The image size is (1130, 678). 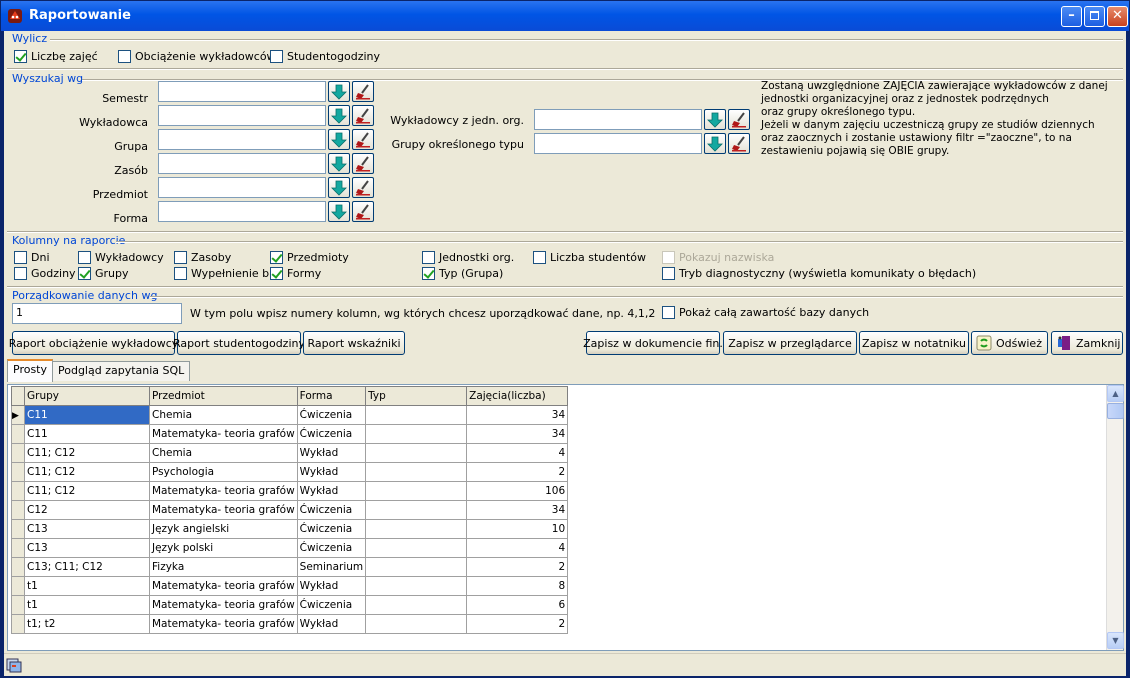 What do you see at coordinates (1115, 411) in the screenshot?
I see `scroll-thumb` at bounding box center [1115, 411].